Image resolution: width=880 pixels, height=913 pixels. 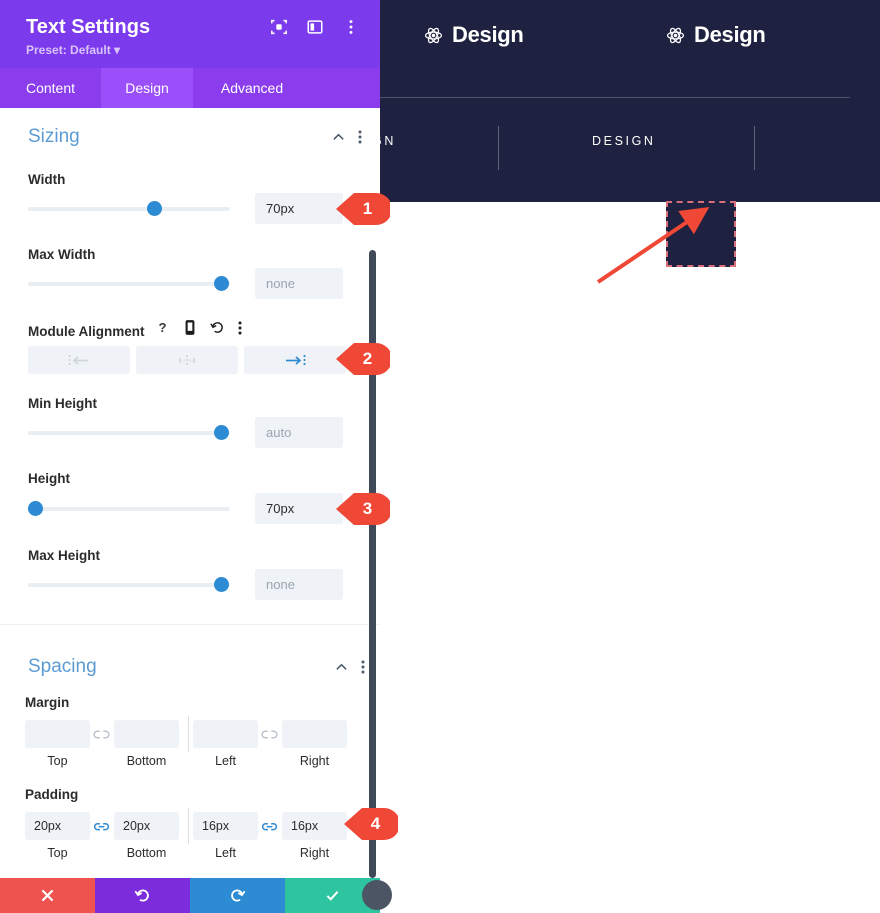 I want to click on label-margin: Margin, so click(x=47, y=702).